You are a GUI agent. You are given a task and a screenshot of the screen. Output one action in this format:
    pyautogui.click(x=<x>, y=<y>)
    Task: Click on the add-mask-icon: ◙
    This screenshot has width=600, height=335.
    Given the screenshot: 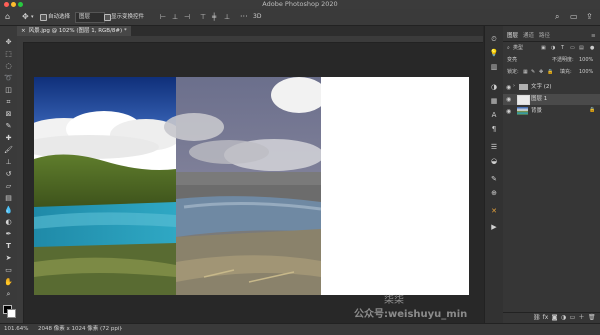 What is the action you would take?
    pyautogui.click(x=554, y=317)
    